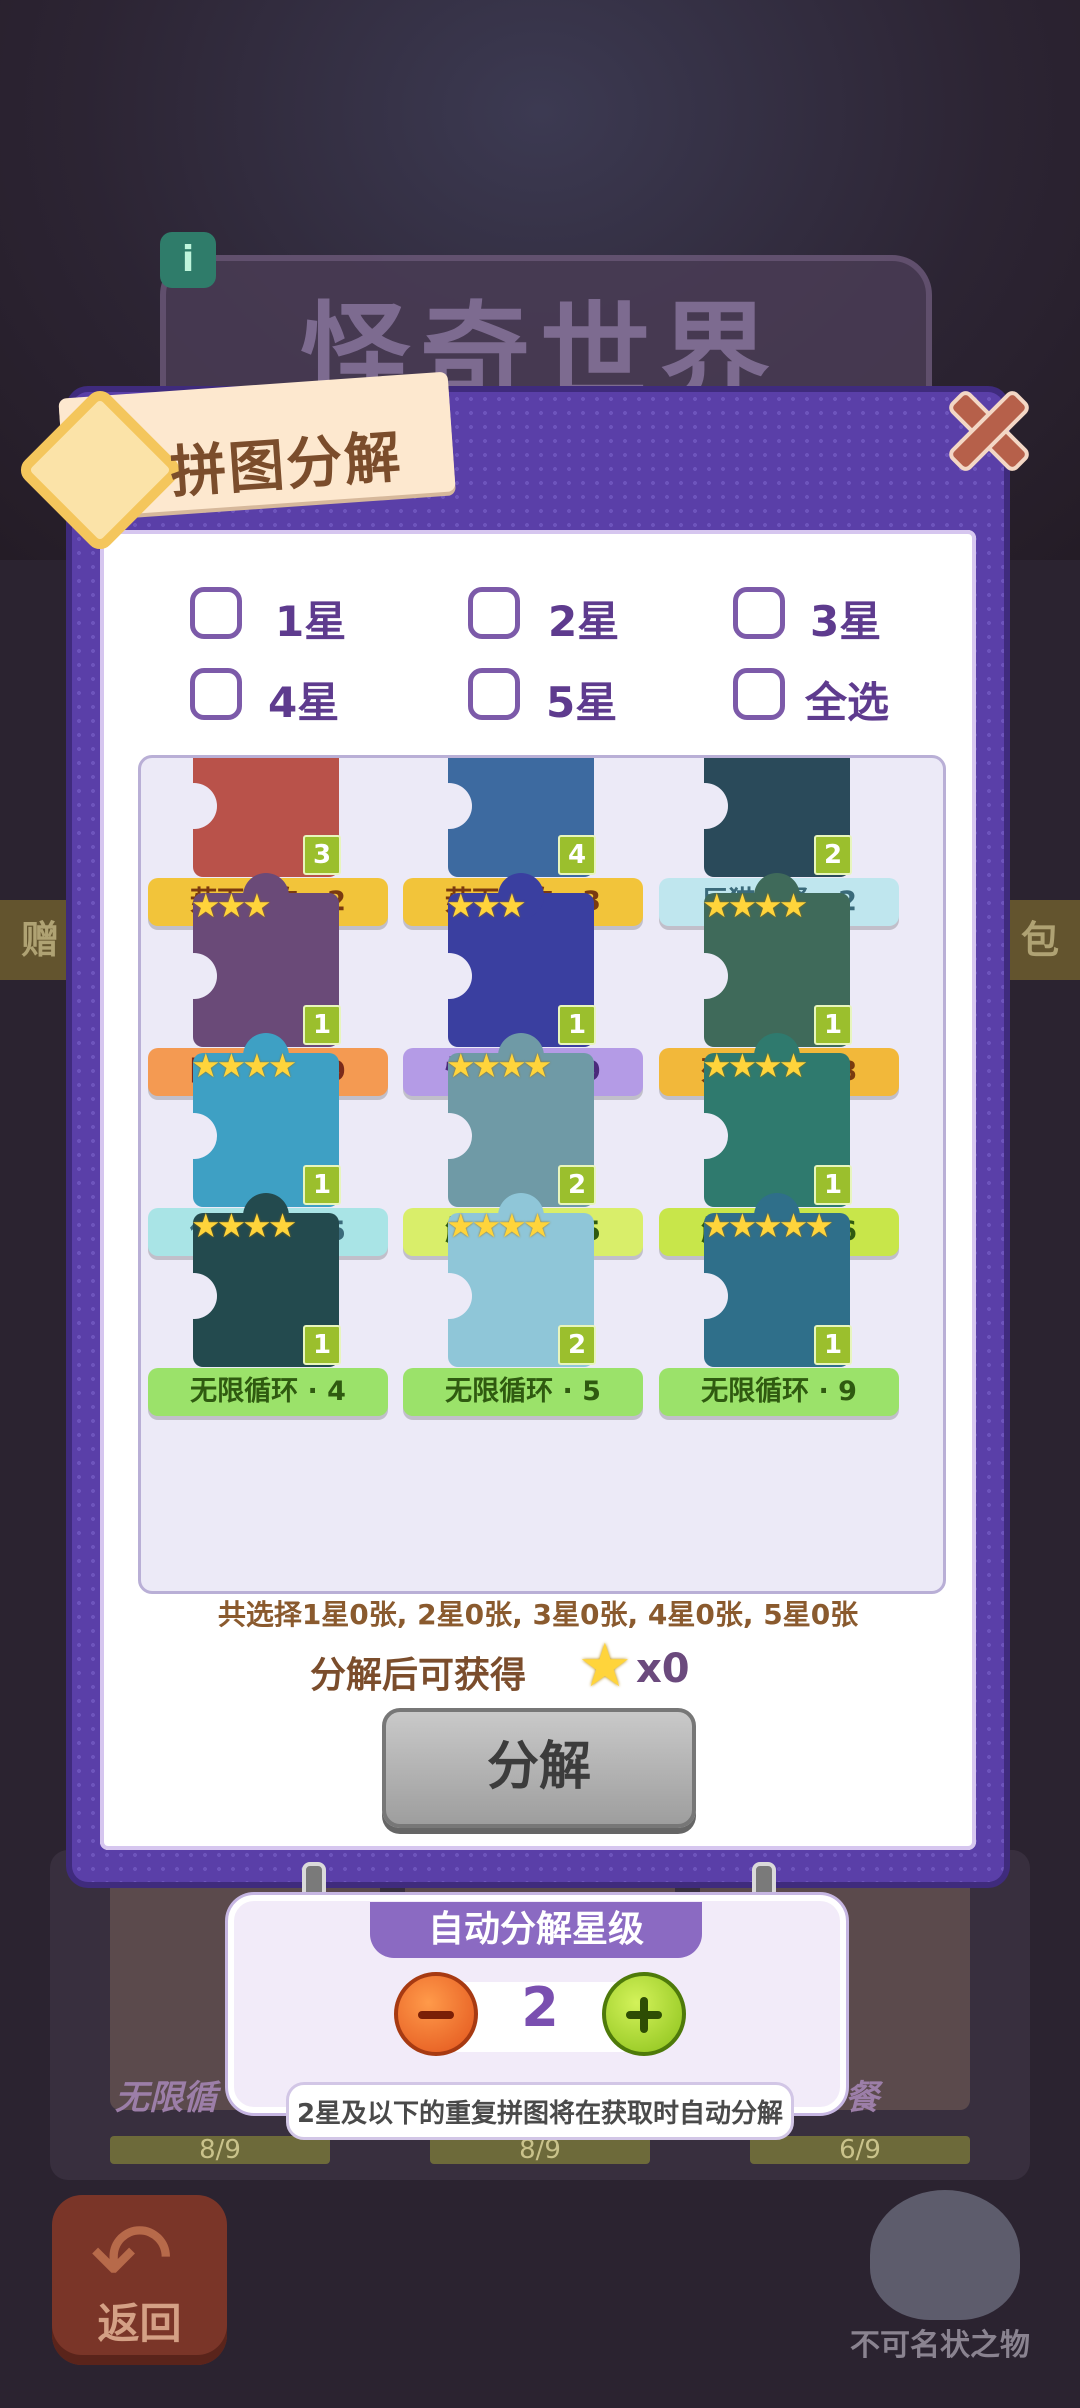 This screenshot has width=1080, height=2408. What do you see at coordinates (216, 613) in the screenshot?
I see `filter-checkbox-1star` at bounding box center [216, 613].